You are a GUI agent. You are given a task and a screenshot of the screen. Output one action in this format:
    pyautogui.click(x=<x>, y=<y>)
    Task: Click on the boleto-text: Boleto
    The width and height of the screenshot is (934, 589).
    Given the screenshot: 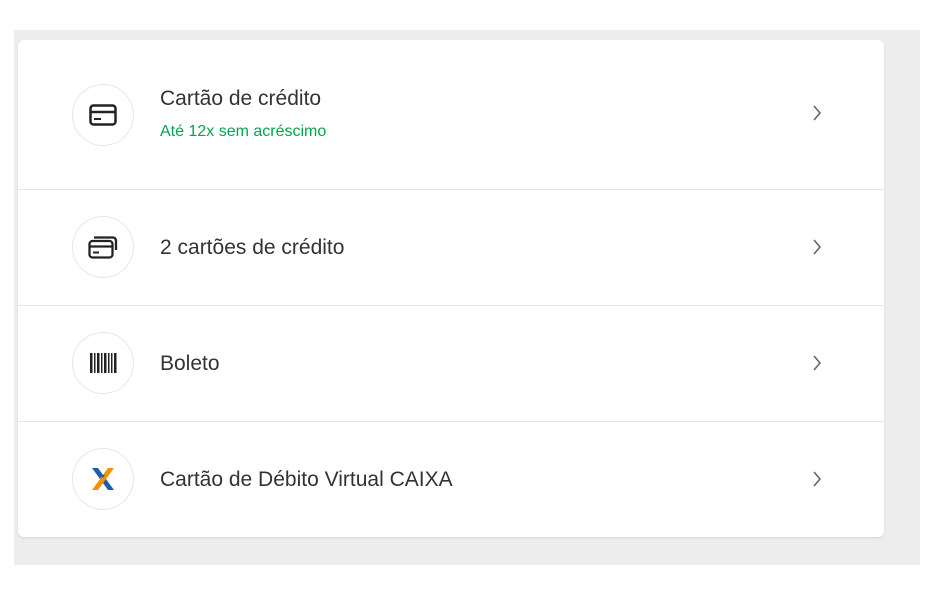 What is the action you would take?
    pyautogui.click(x=190, y=364)
    